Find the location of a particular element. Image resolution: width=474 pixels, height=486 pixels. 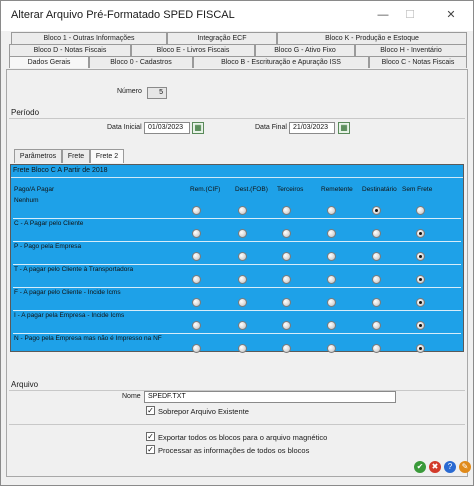

frete-row-label: C - A Pagar pelo Cliente is located at coordinates (49, 223).